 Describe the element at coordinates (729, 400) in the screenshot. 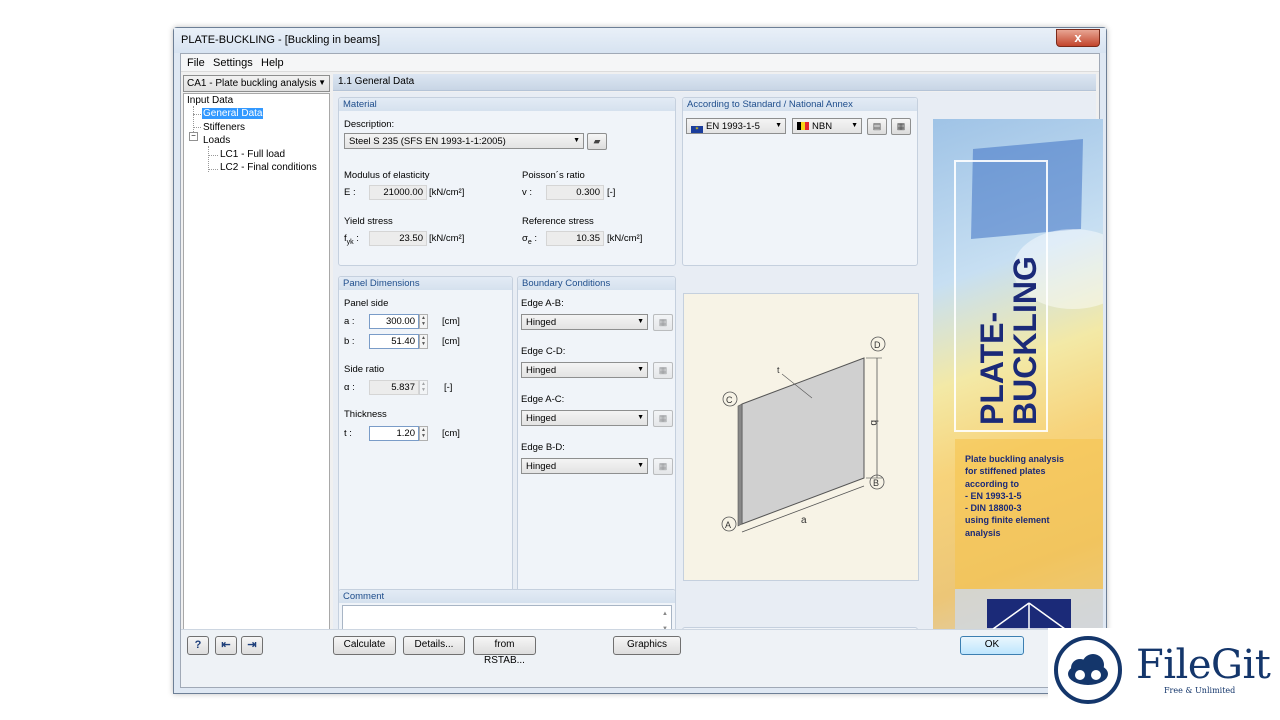

I see `node-c-label: C` at that location.